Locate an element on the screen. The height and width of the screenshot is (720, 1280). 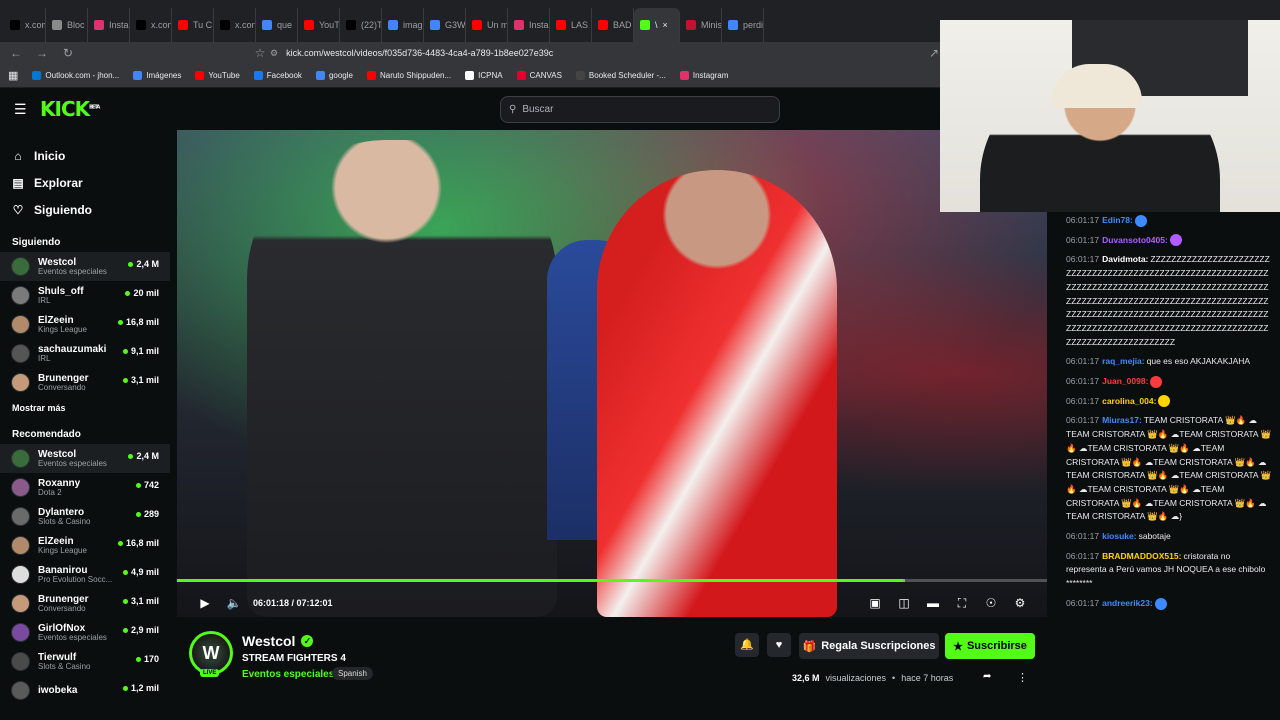
fullscreen-icon: ⛶ is located at coordinates (962, 603).